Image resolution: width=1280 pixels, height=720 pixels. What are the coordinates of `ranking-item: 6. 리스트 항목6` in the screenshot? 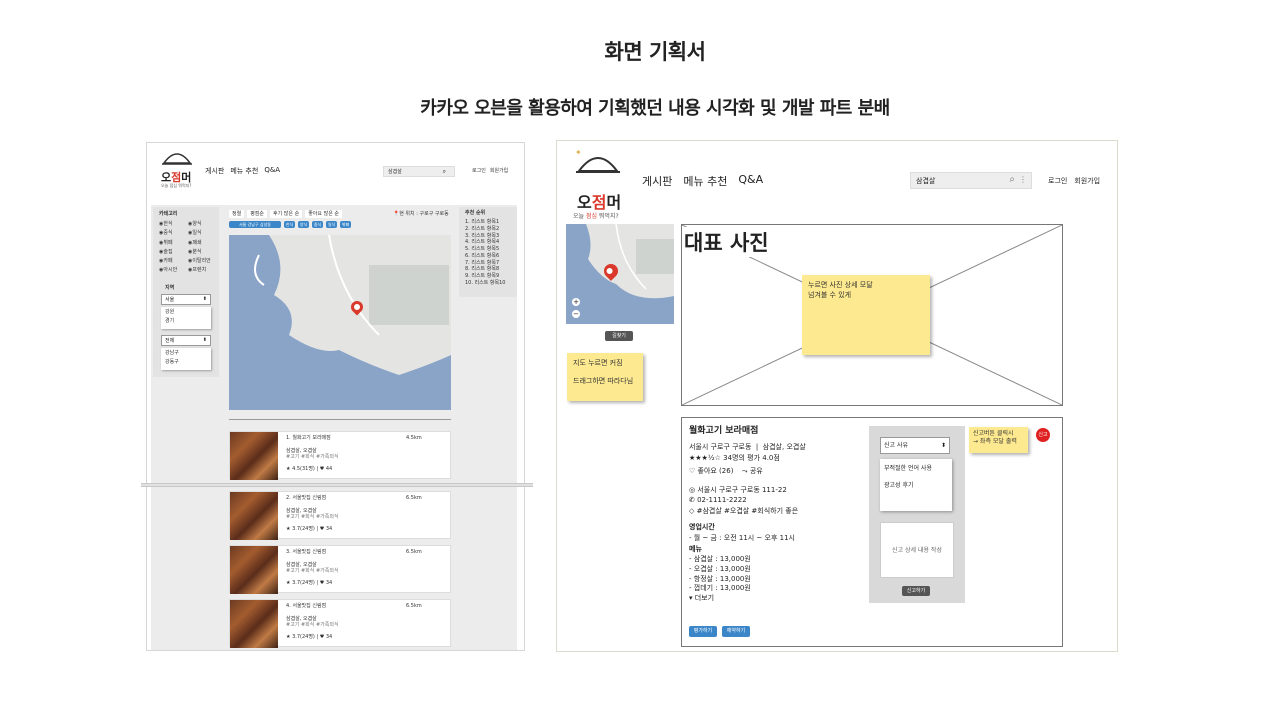 It's located at (485, 256).